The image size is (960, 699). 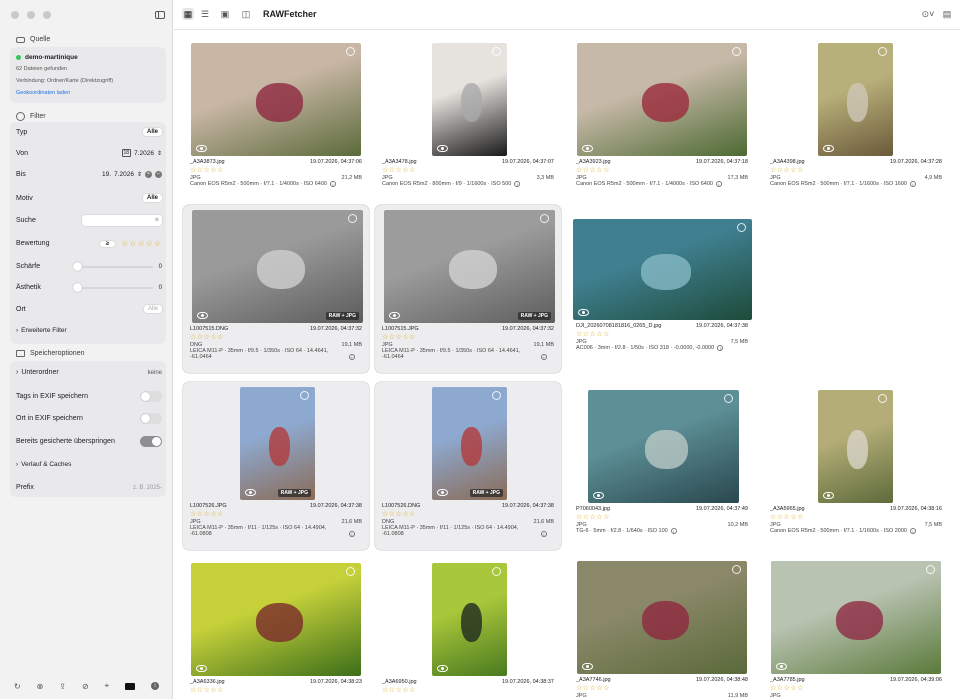 What do you see at coordinates (152, 132) in the screenshot?
I see `type-select: Alle` at bounding box center [152, 132].